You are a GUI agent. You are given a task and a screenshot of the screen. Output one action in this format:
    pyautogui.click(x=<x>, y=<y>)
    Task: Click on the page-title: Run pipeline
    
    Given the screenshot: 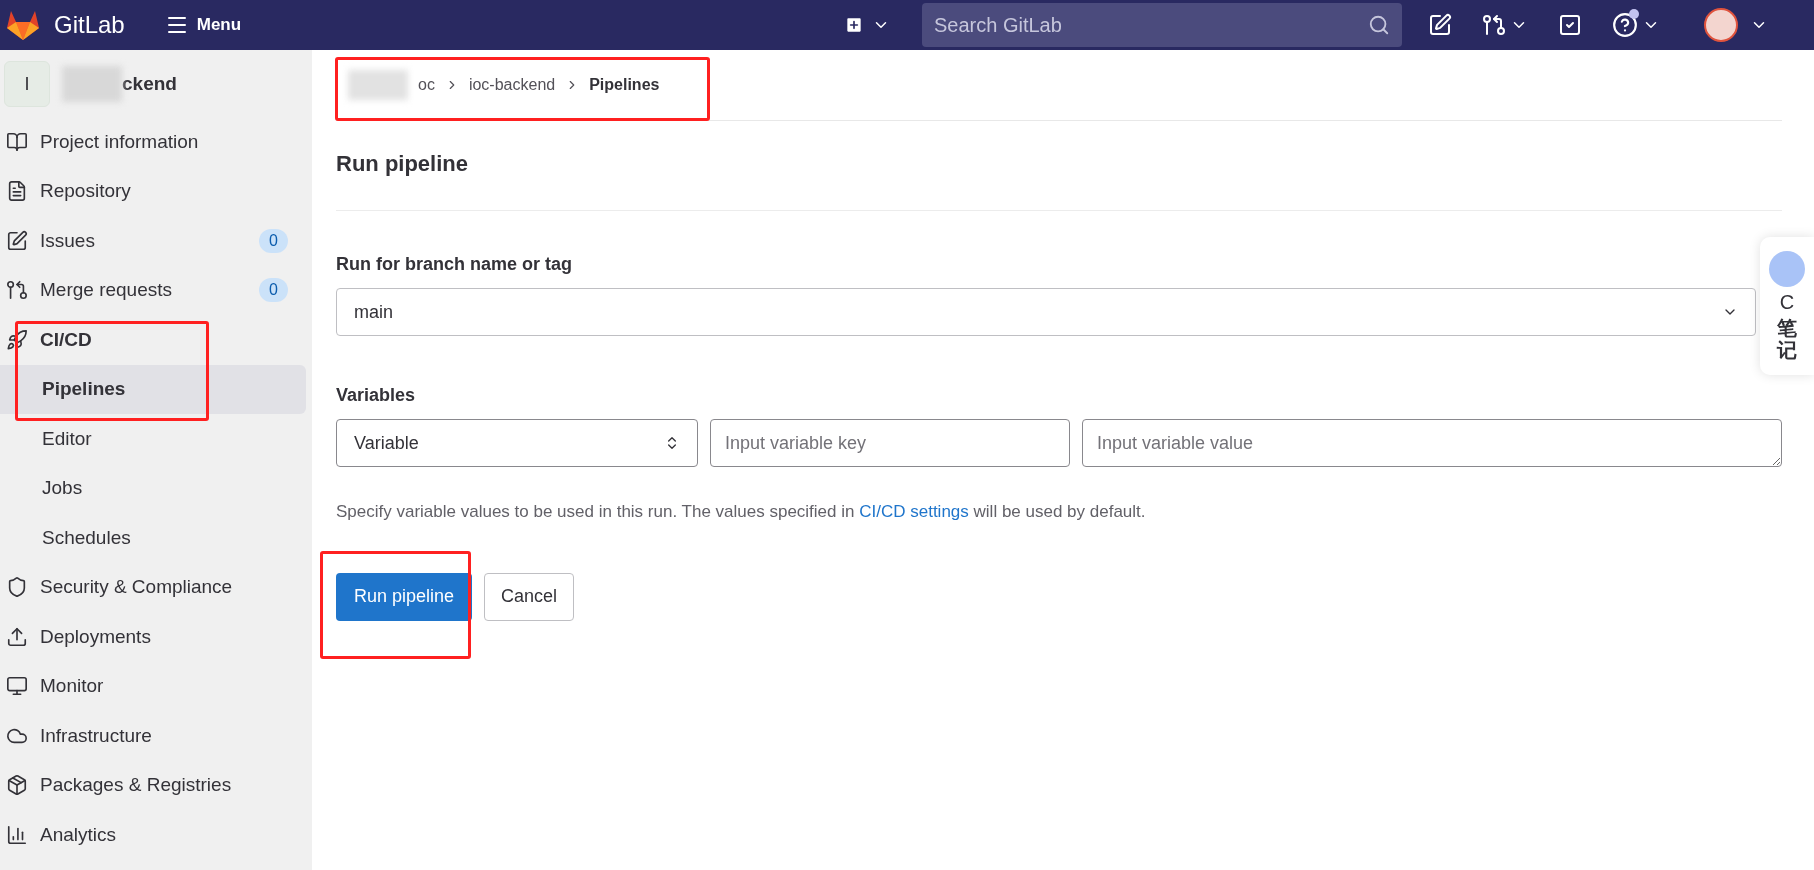 What is the action you would take?
    pyautogui.click(x=402, y=164)
    